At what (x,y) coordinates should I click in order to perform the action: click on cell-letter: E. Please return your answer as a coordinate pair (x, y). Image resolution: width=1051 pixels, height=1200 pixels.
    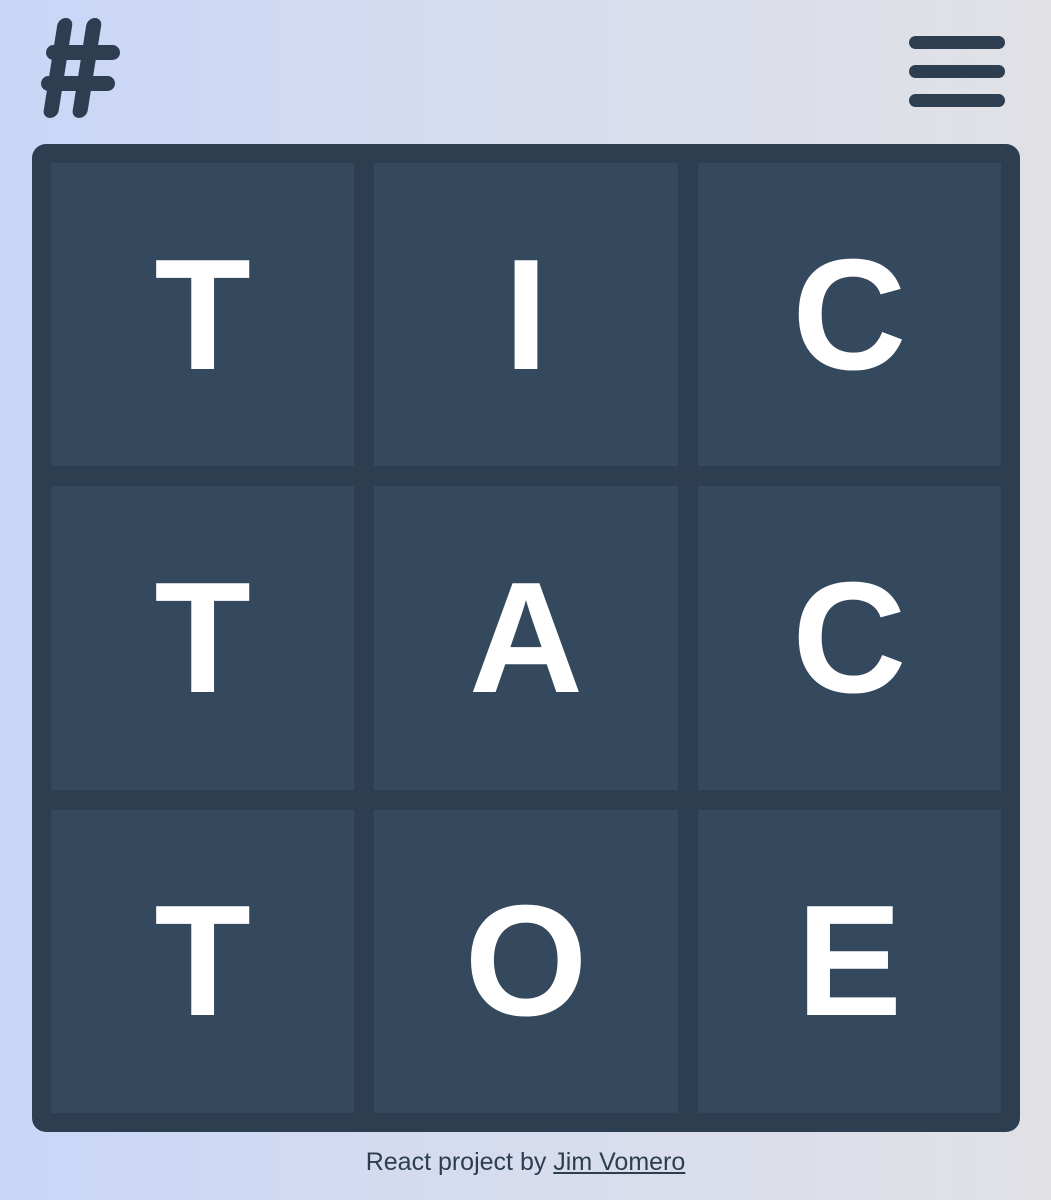
    Looking at the image, I should click on (849, 961).